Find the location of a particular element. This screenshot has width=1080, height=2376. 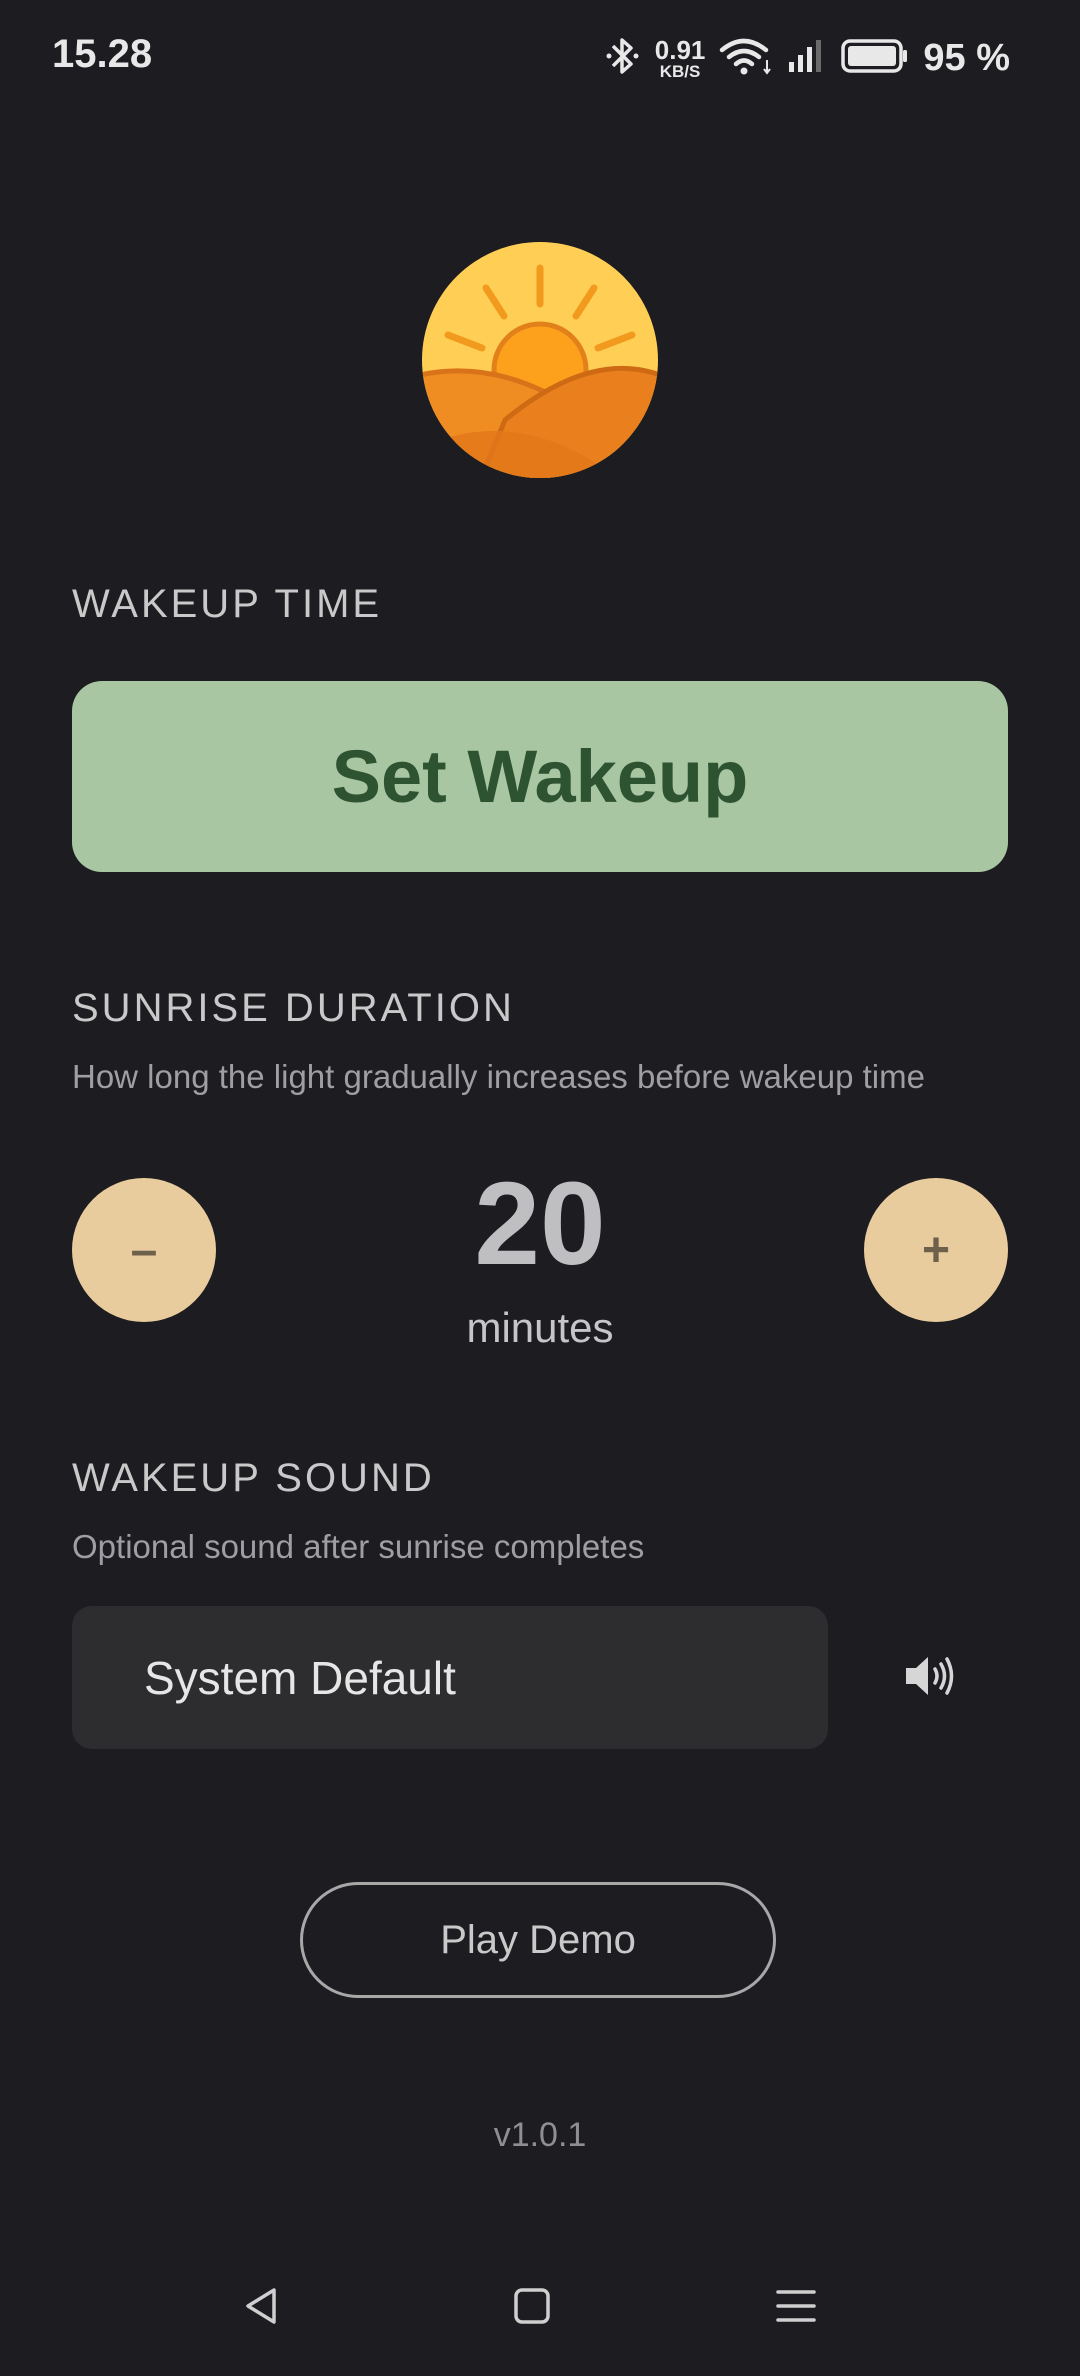

wakeup-sound-description: Optional sound after sunrise completes is located at coordinates (358, 1546).